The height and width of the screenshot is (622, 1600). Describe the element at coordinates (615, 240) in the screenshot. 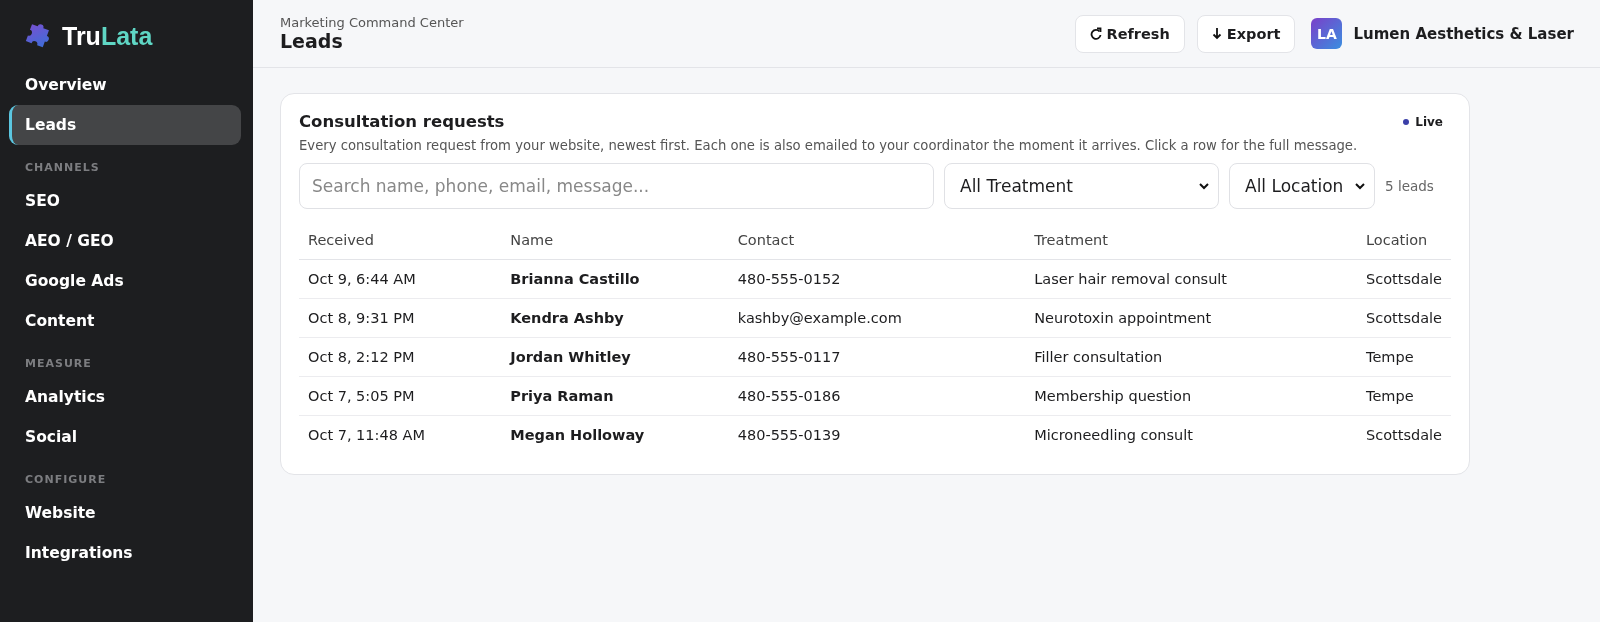

I see `column-header: Name` at that location.